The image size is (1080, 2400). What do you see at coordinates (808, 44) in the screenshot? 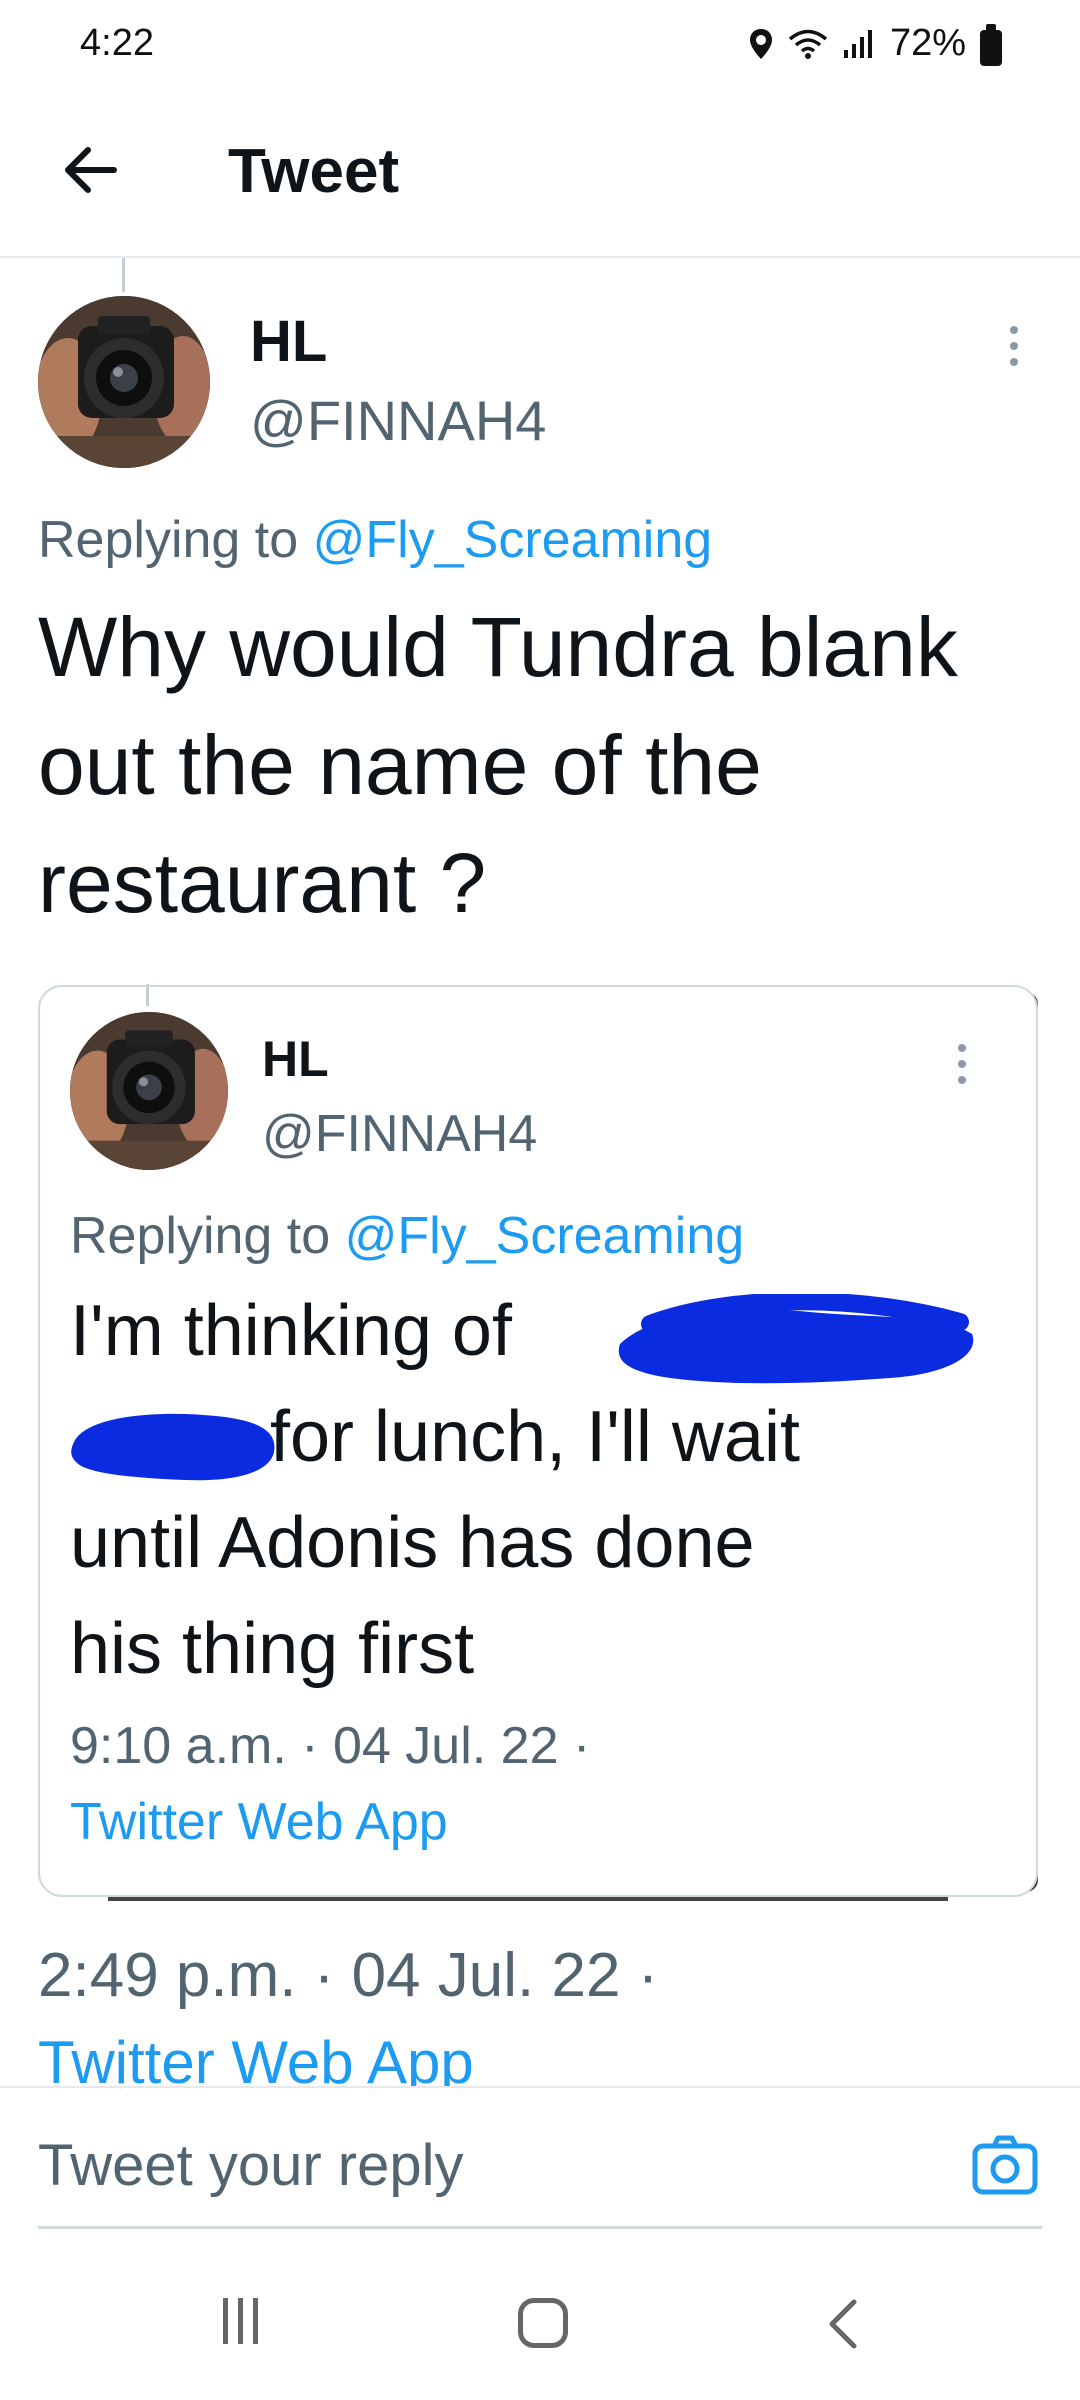
I see `wifi-icon` at bounding box center [808, 44].